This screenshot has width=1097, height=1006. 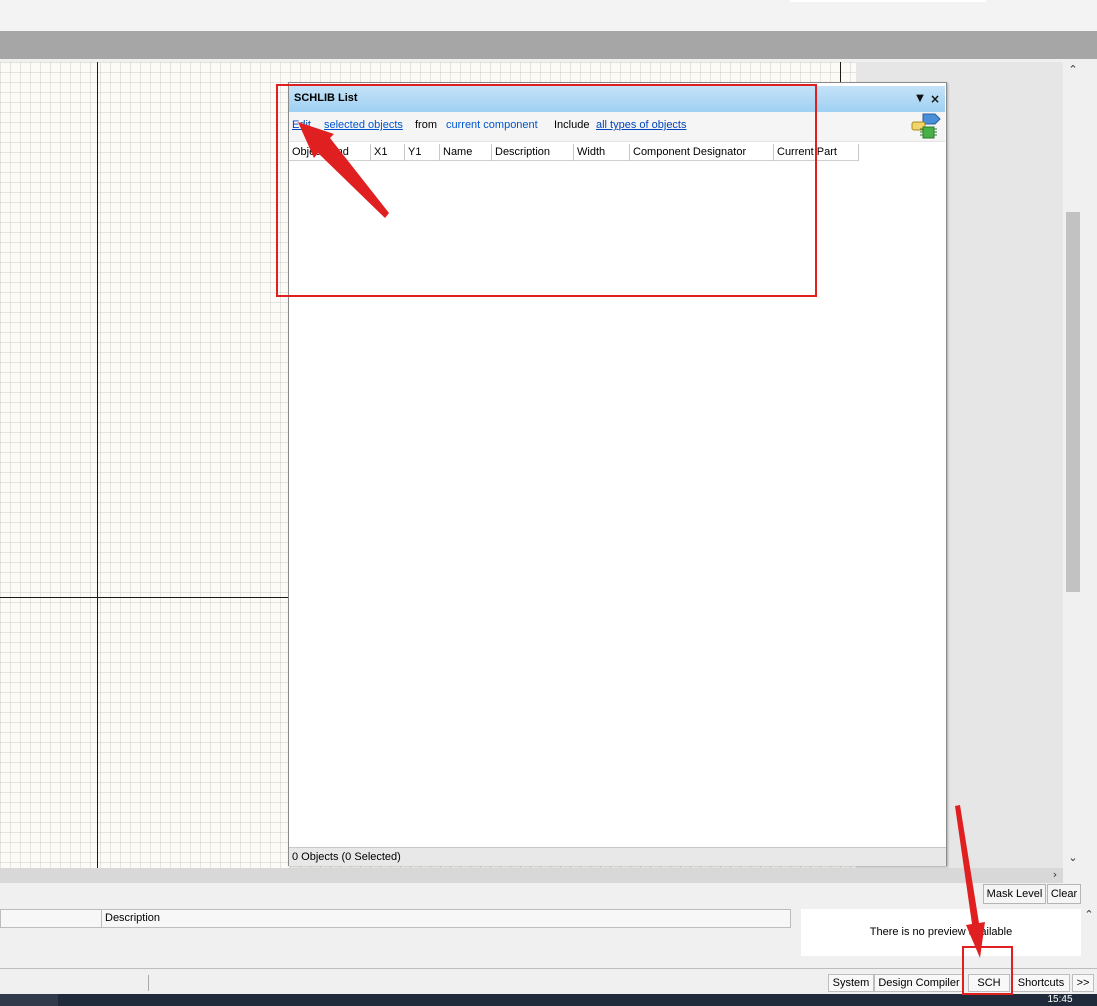 I want to click on preview-message: There is no preview available, so click(x=941, y=932).